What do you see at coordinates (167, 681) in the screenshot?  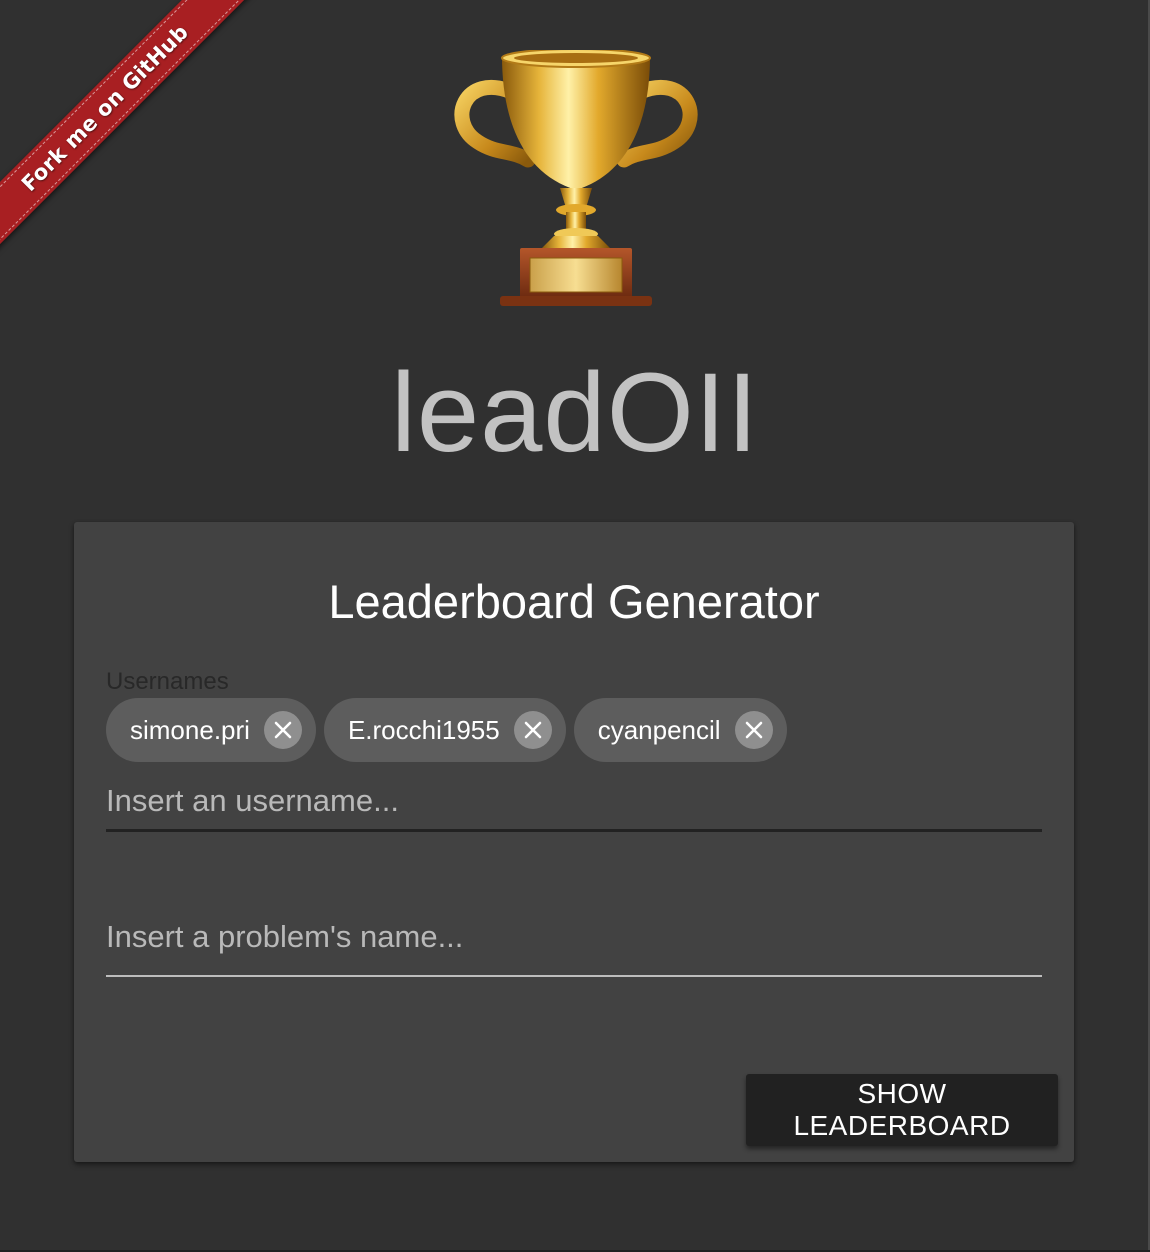 I see `usernames-label: Usernames` at bounding box center [167, 681].